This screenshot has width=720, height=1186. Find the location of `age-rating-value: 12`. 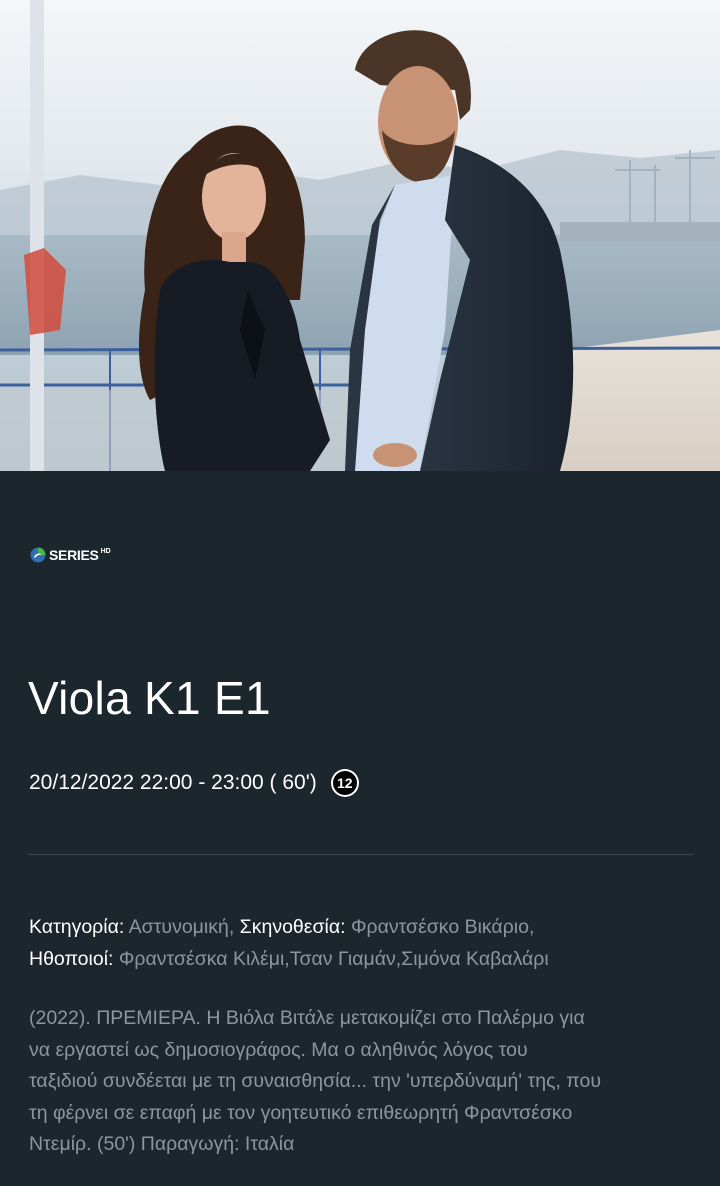

age-rating-value: 12 is located at coordinates (344, 783).